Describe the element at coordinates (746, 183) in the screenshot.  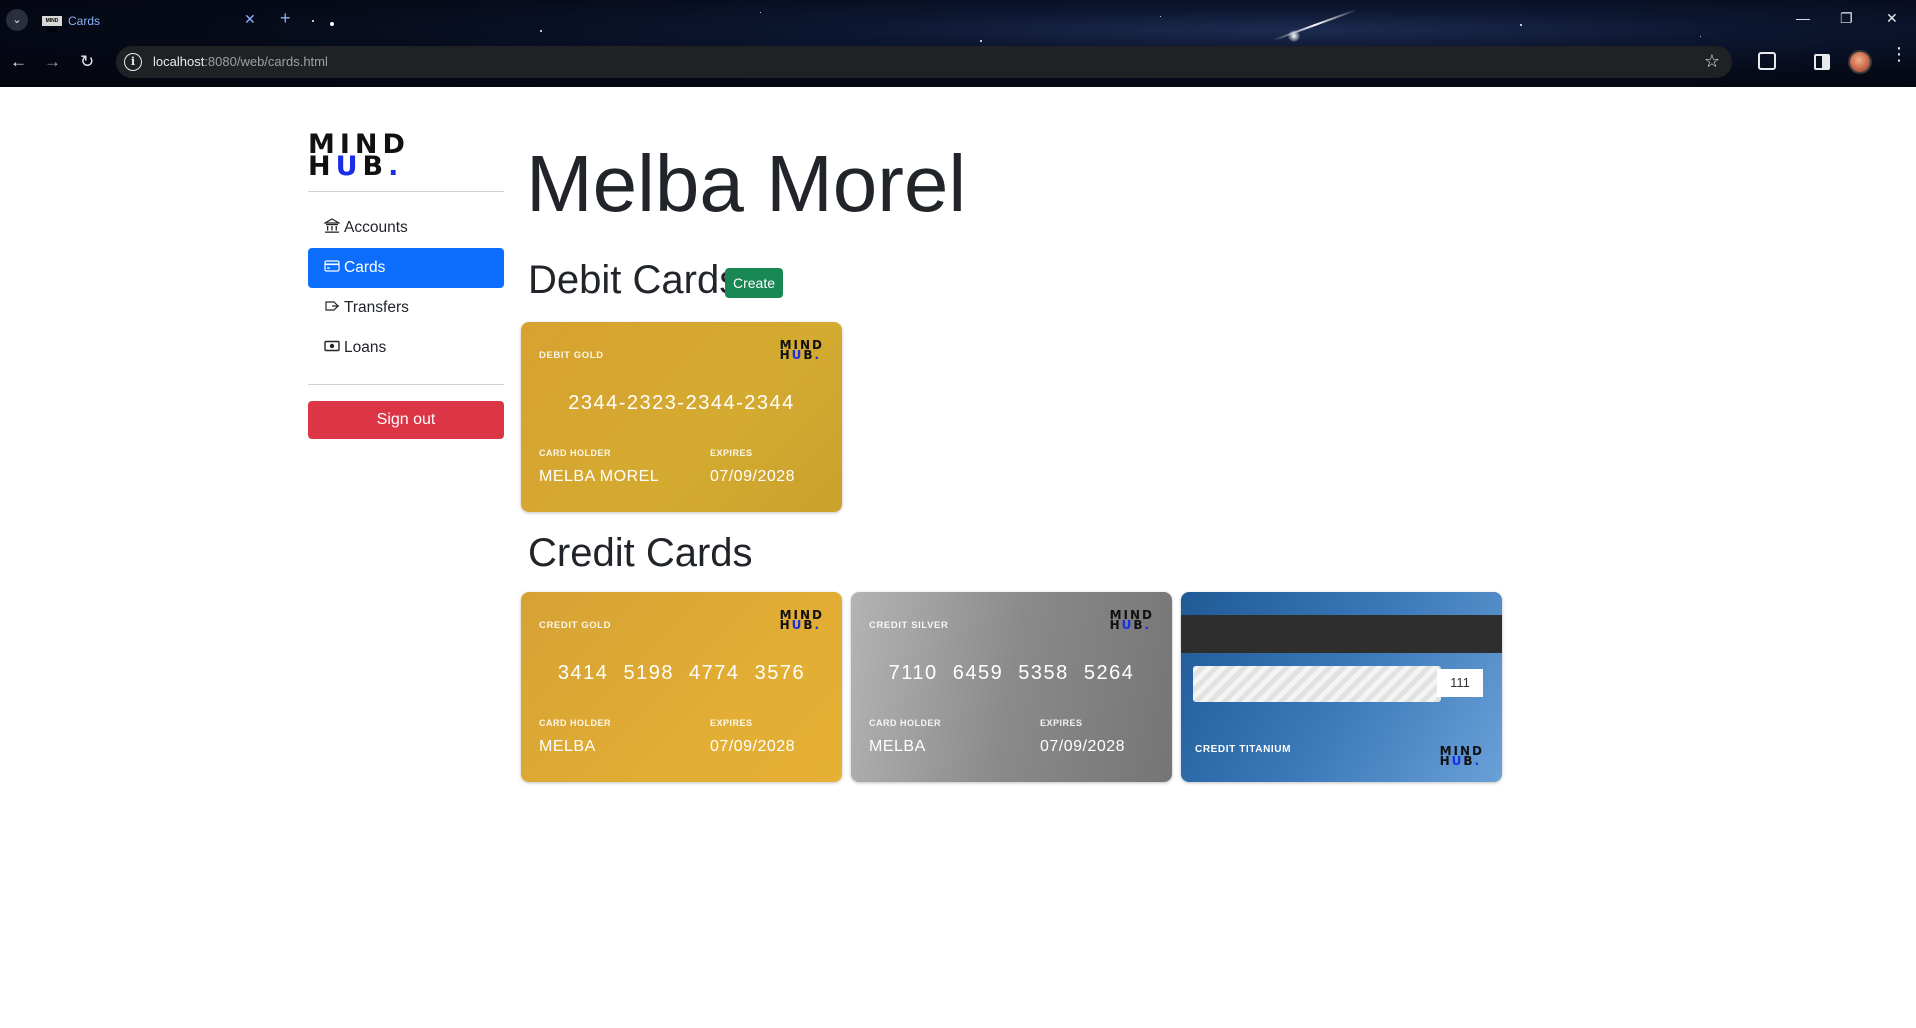
I see `page-title: Melba Morel` at that location.